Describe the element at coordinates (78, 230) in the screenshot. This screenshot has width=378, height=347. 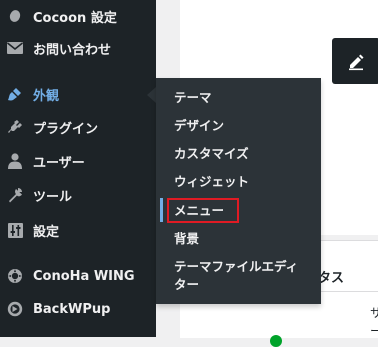
I see `sidebar-item-settings: 設定` at that location.